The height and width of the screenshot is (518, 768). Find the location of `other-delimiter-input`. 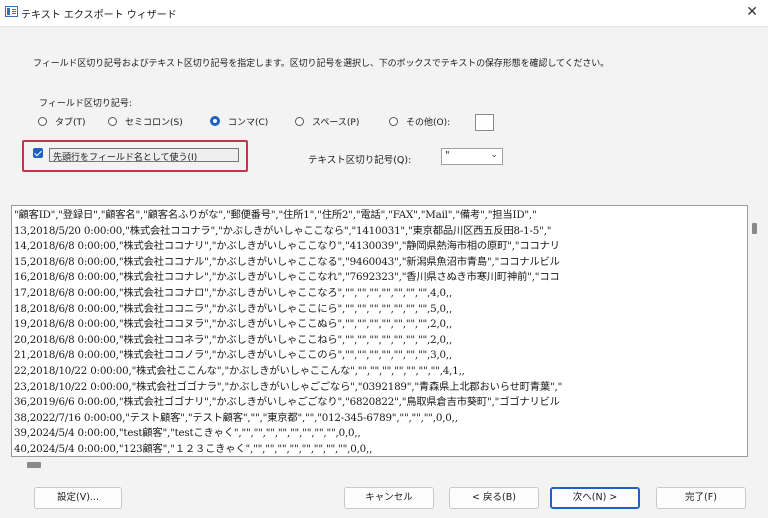

other-delimiter-input is located at coordinates (484, 122).